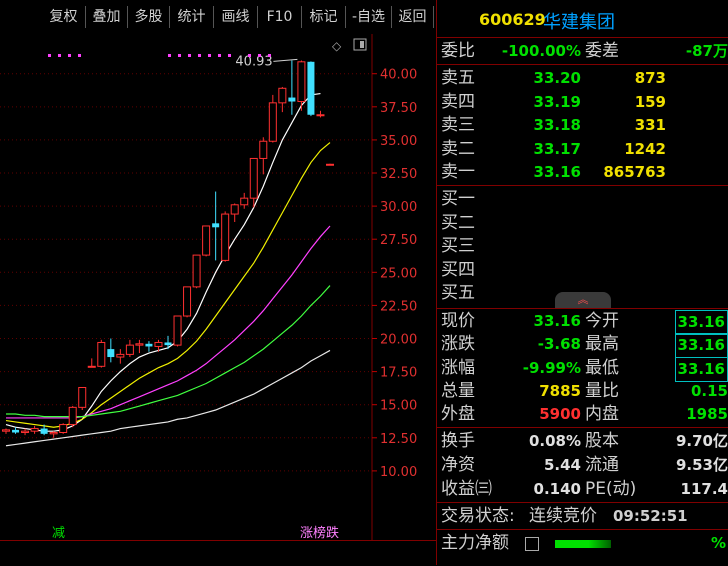 The width and height of the screenshot is (728, 566). Describe the element at coordinates (398, 273) in the screenshot. I see `y-tick-label: 25.00` at that location.